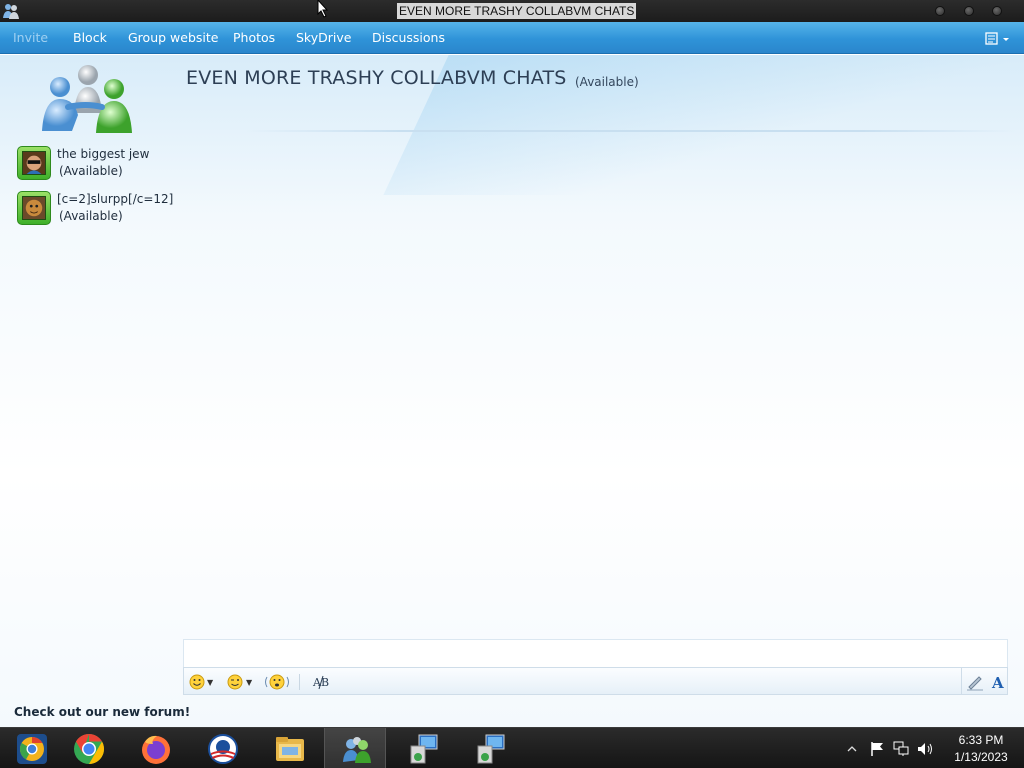 The image size is (1024, 768). What do you see at coordinates (969, 11) in the screenshot?
I see `maximize-button` at bounding box center [969, 11].